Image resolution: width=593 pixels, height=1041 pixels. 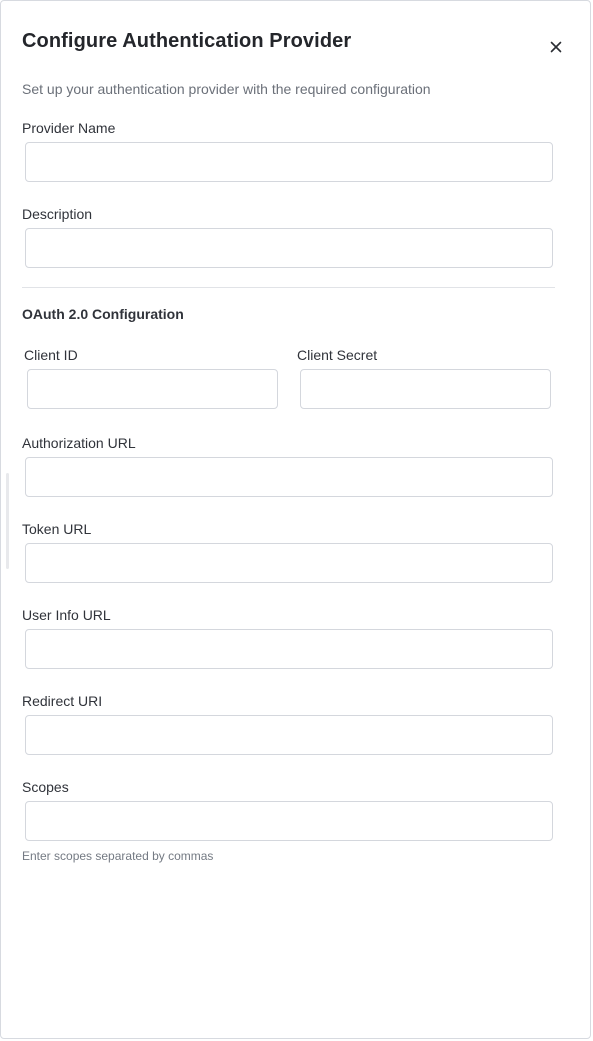 I want to click on authorization-url-input, so click(x=289, y=477).